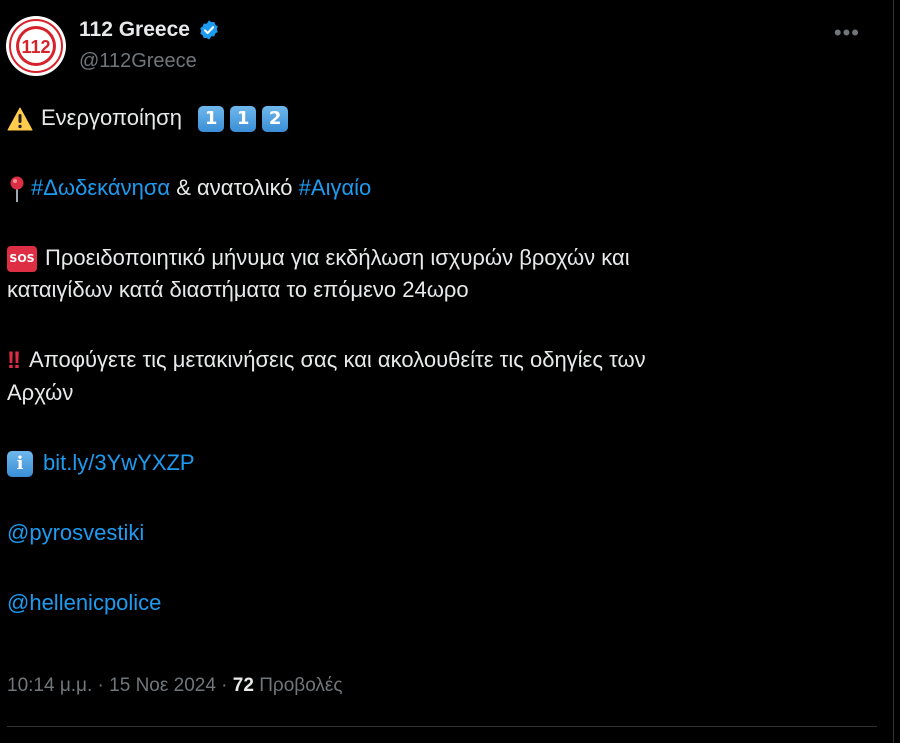 This screenshot has width=900, height=743. What do you see at coordinates (40, 393) in the screenshot?
I see `advice-text-2: Αρχών` at bounding box center [40, 393].